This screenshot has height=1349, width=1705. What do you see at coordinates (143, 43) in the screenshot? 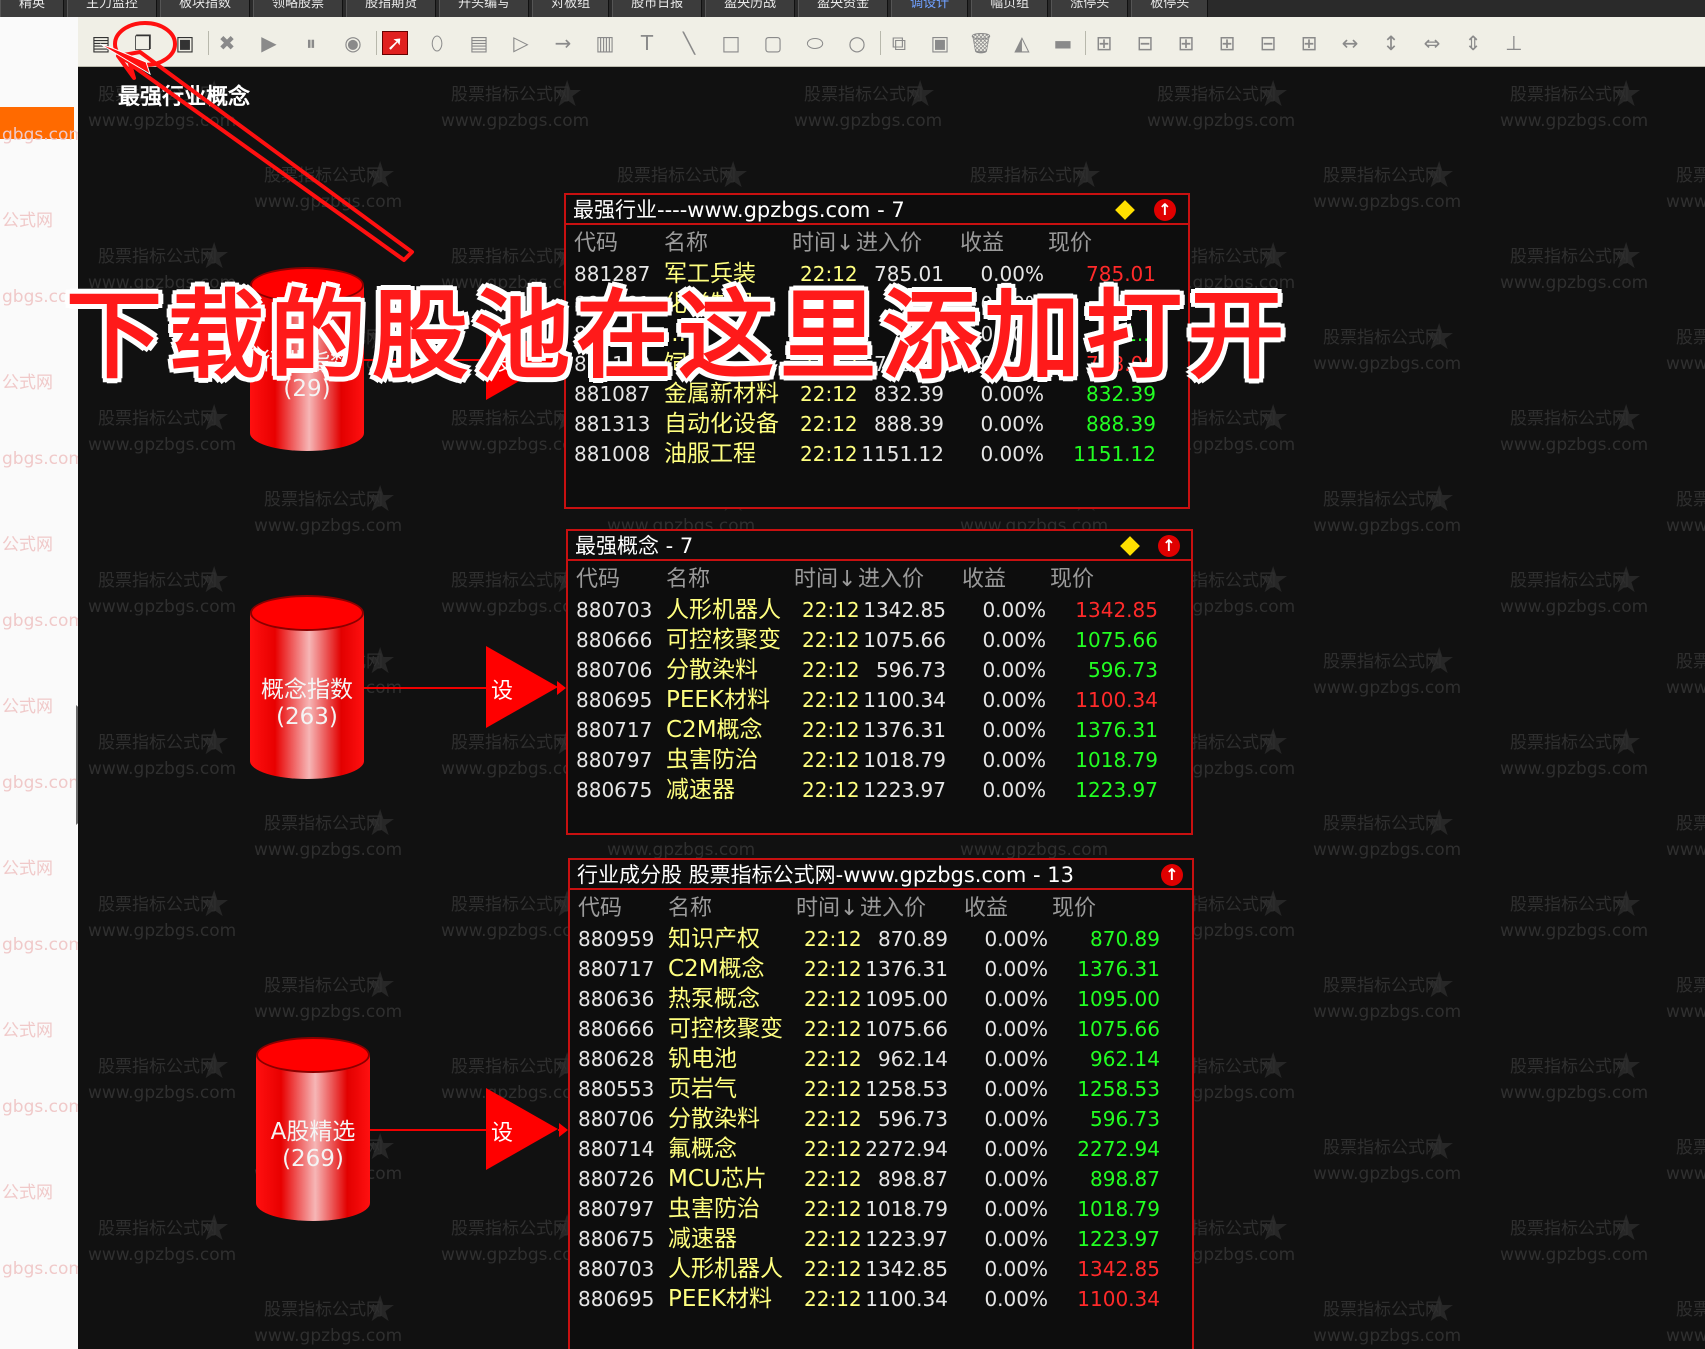
I see `new-pool-icon: ❐` at bounding box center [143, 43].